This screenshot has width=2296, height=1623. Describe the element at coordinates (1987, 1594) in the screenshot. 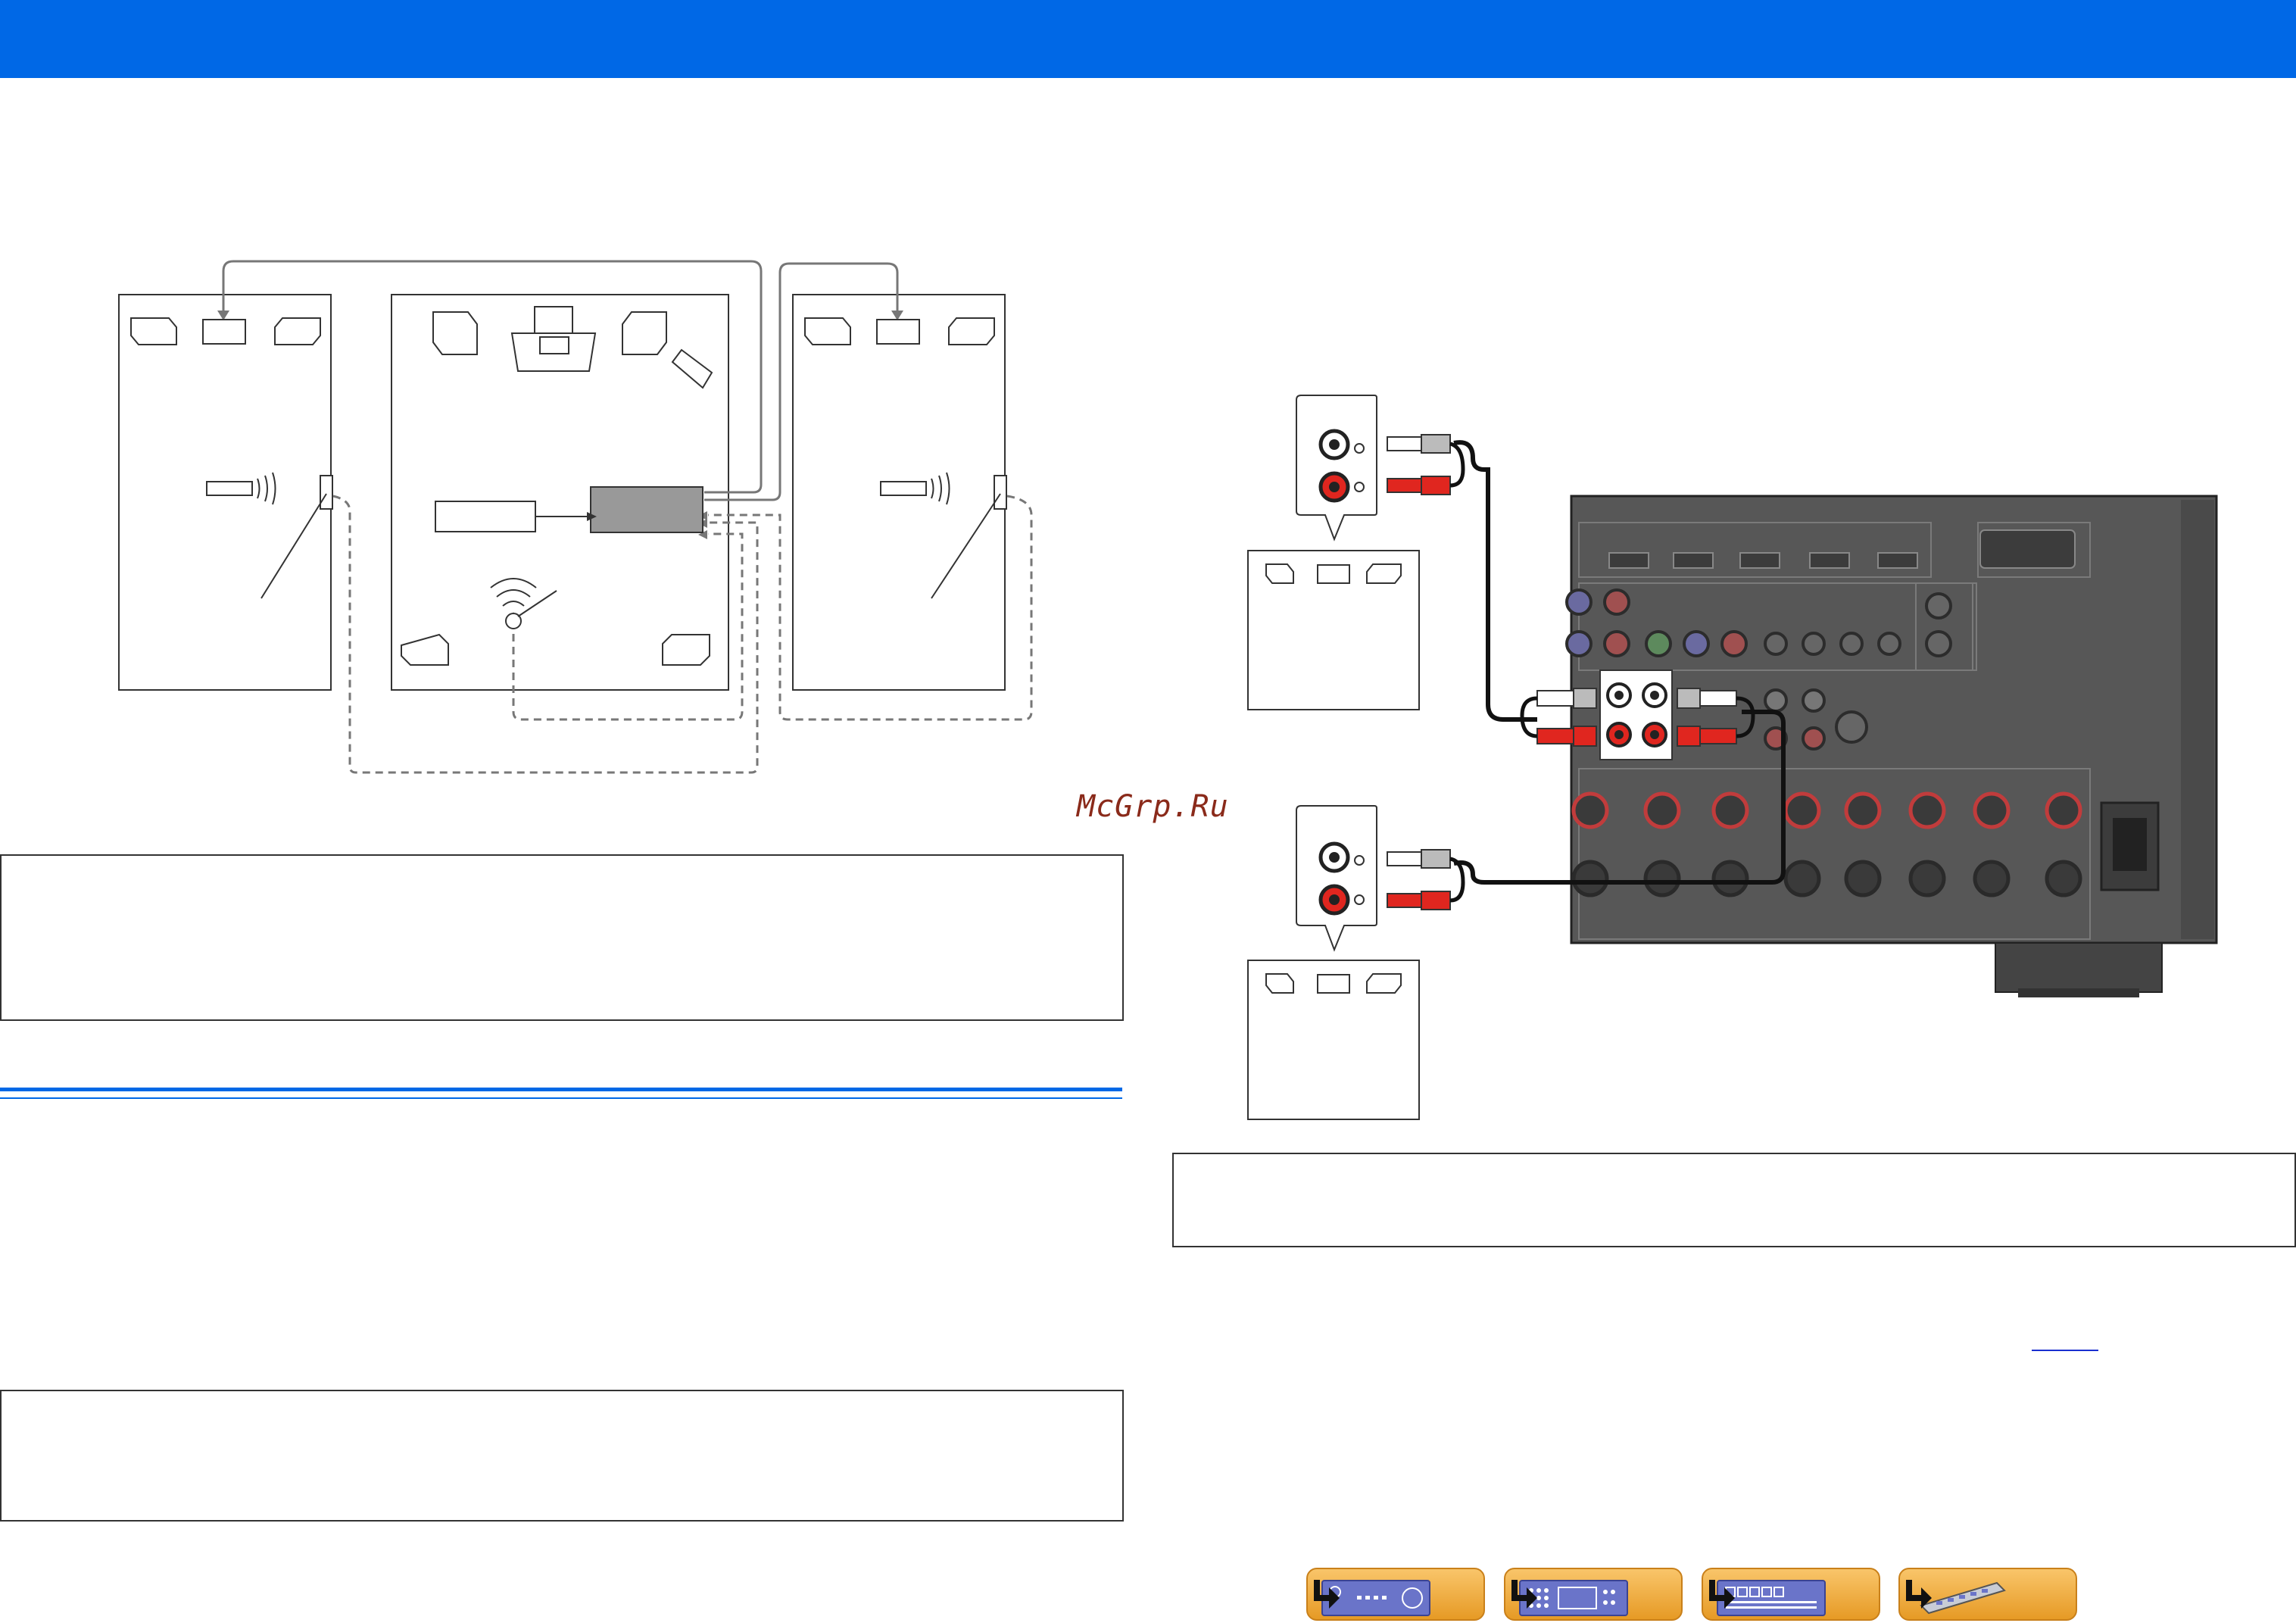

I see `nav-remote-control-button` at that location.